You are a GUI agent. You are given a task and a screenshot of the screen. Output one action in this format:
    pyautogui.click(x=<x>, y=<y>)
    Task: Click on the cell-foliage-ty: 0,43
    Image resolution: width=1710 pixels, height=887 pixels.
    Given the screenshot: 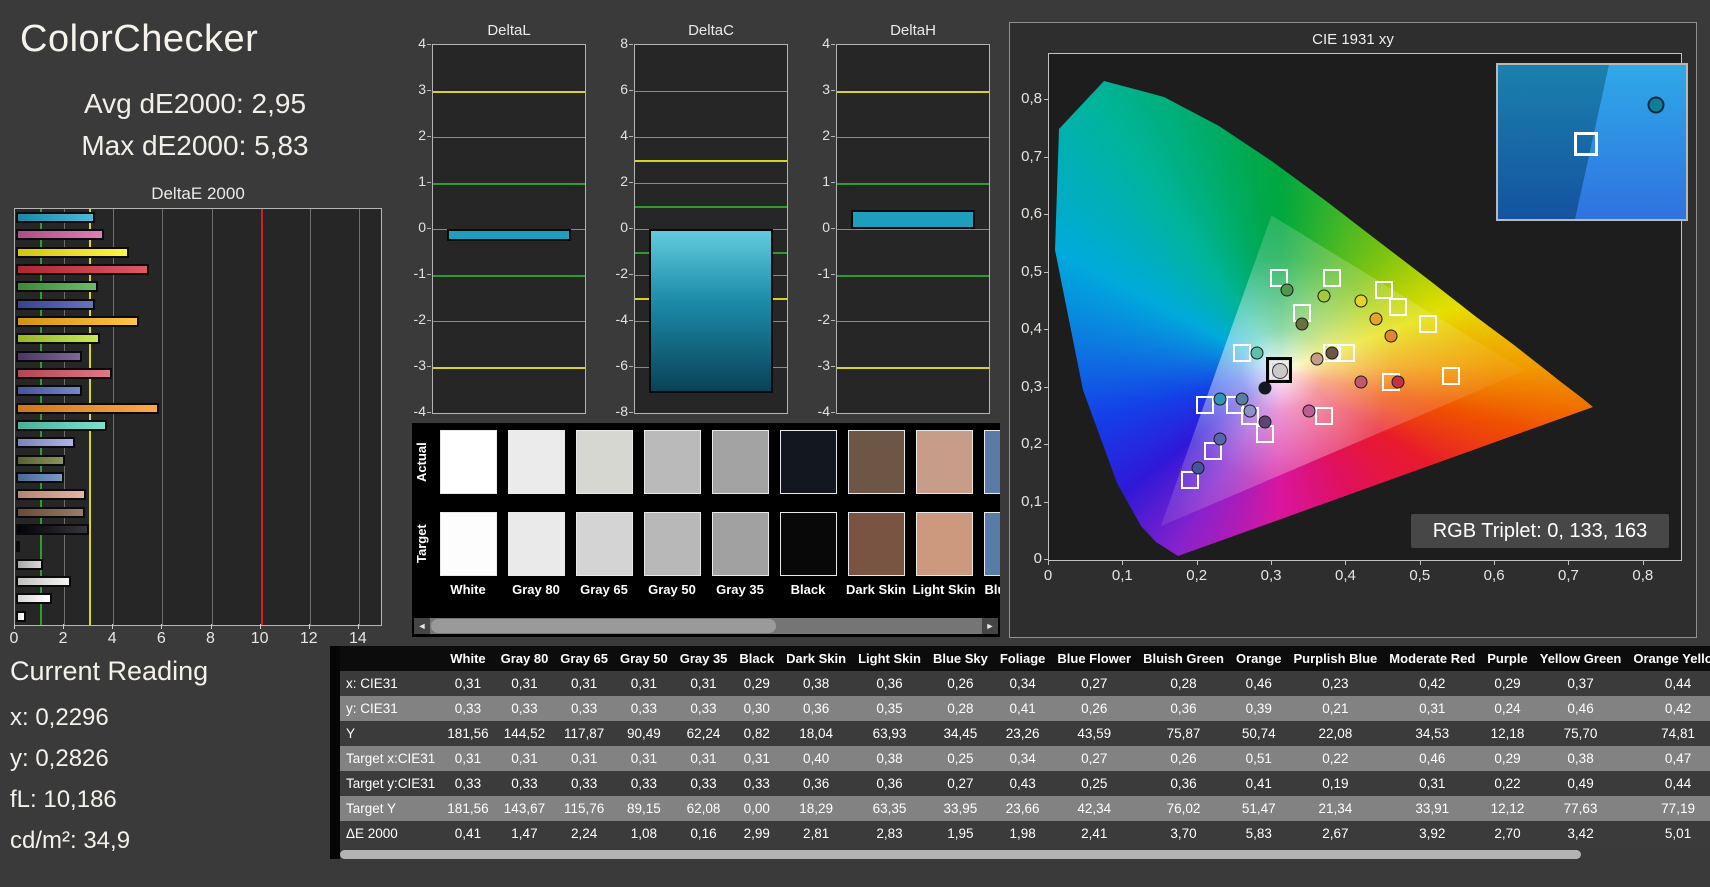 What is the action you would take?
    pyautogui.click(x=1022, y=783)
    